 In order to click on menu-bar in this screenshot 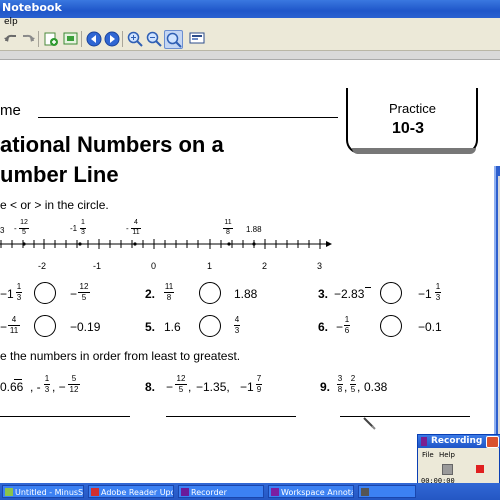, I will do `click(250, 23)`.